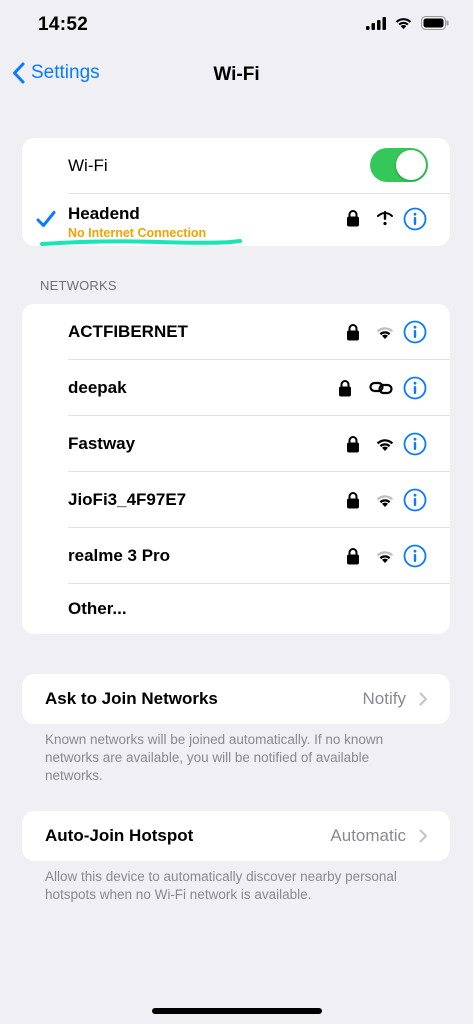 This screenshot has width=473, height=1024. I want to click on toggle-knob, so click(411, 165).